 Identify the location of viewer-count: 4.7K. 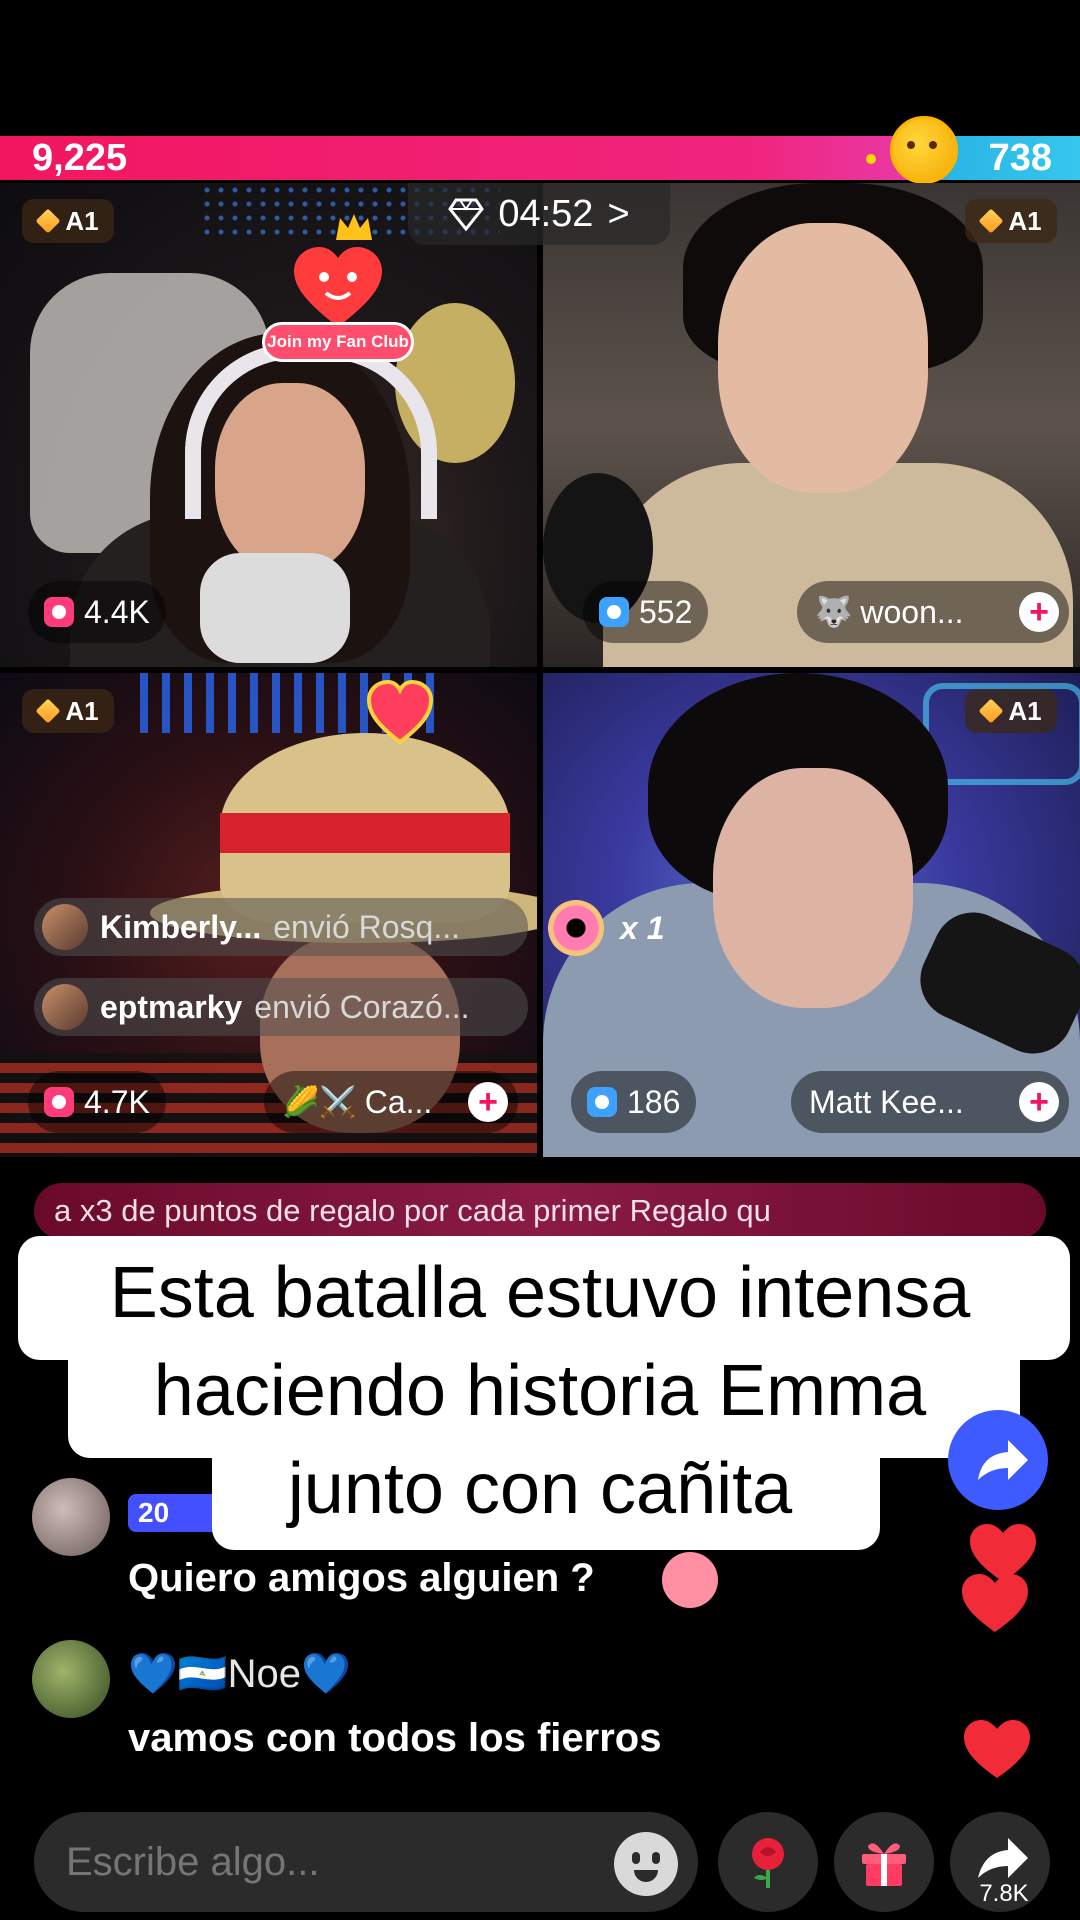
(97, 1102).